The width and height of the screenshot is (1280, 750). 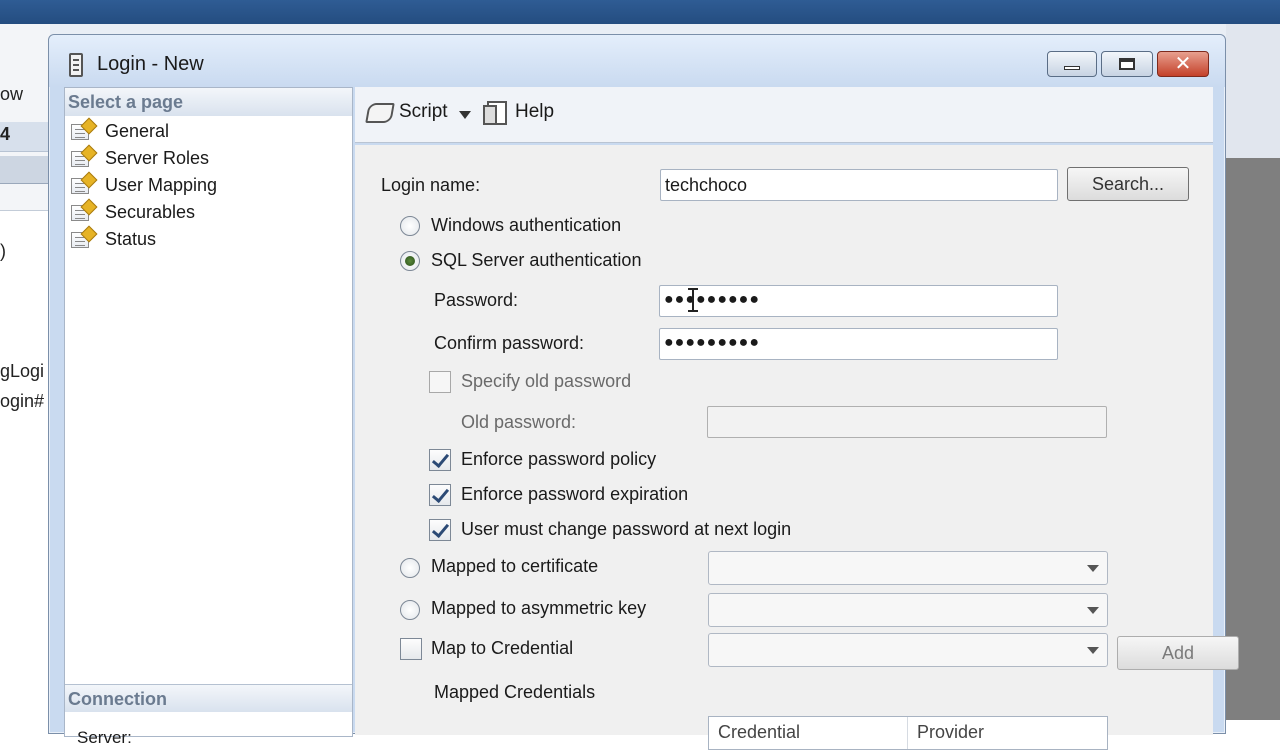 What do you see at coordinates (440, 382) in the screenshot?
I see `specify-old-password-checkbox` at bounding box center [440, 382].